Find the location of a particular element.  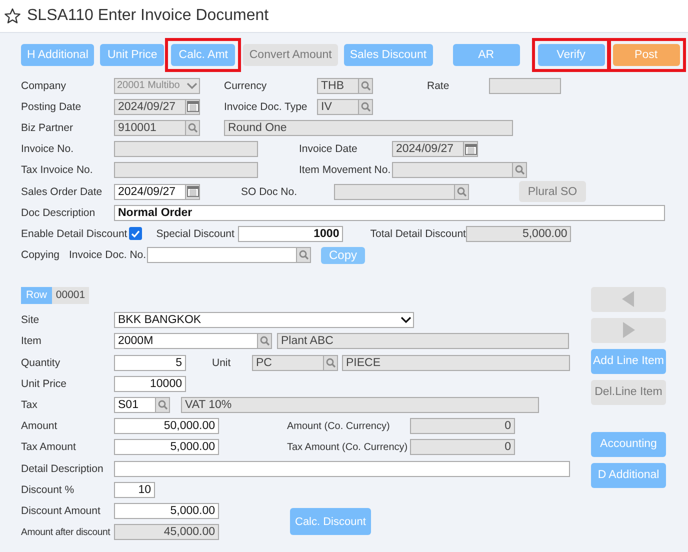

partner-field: 910001 is located at coordinates (149, 128).